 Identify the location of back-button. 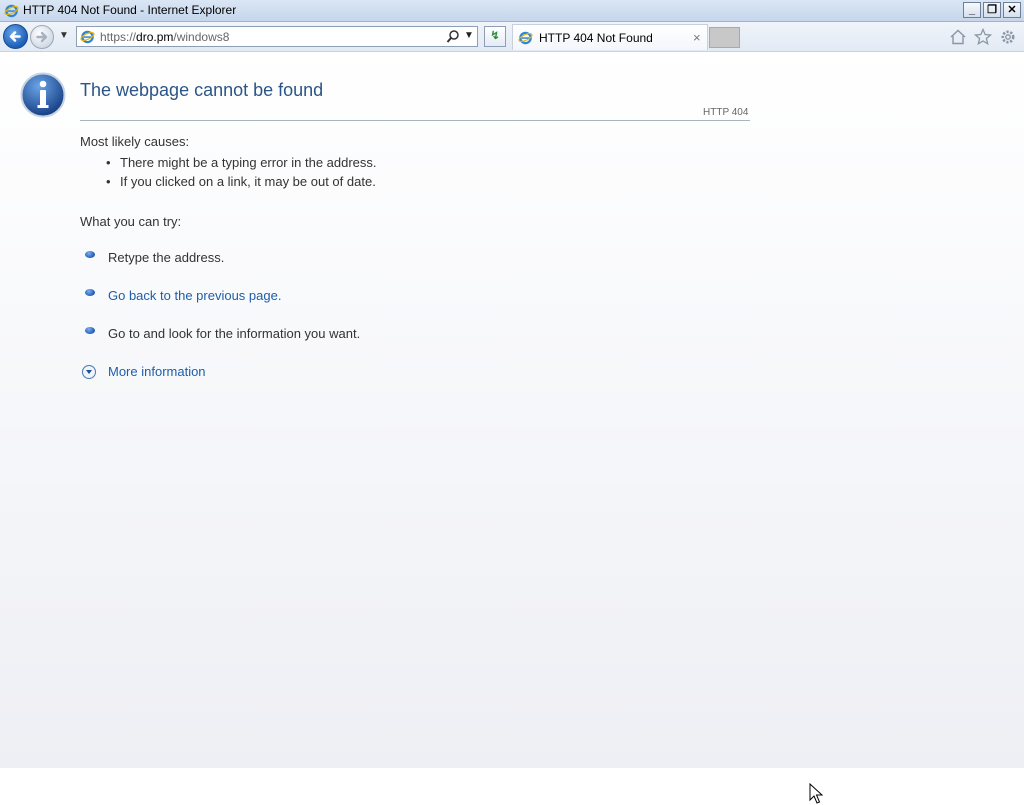
(15, 36).